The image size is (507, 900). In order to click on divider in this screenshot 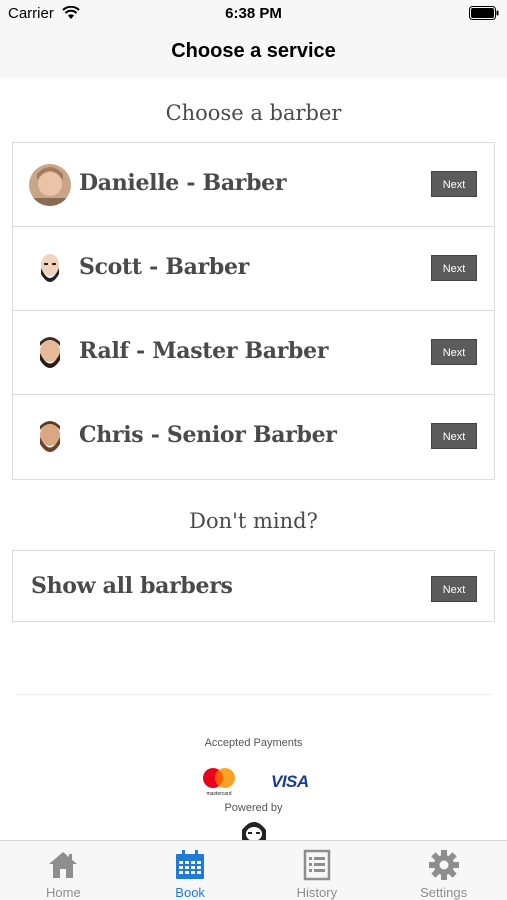, I will do `click(254, 694)`.